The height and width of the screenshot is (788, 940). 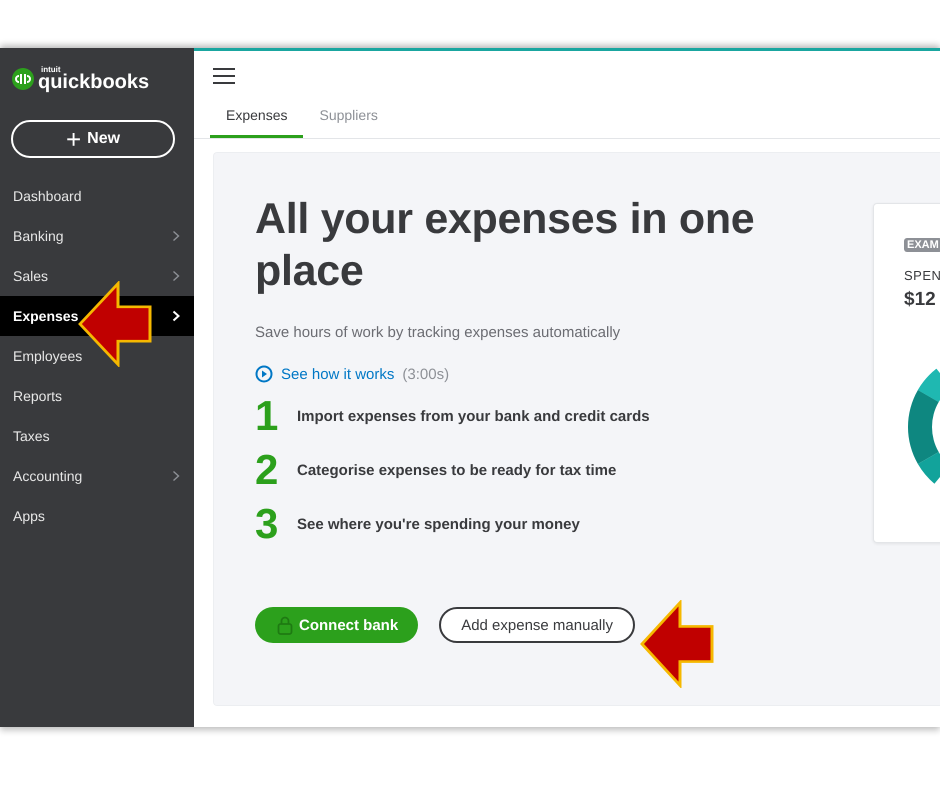 I want to click on play-icon, so click(x=264, y=374).